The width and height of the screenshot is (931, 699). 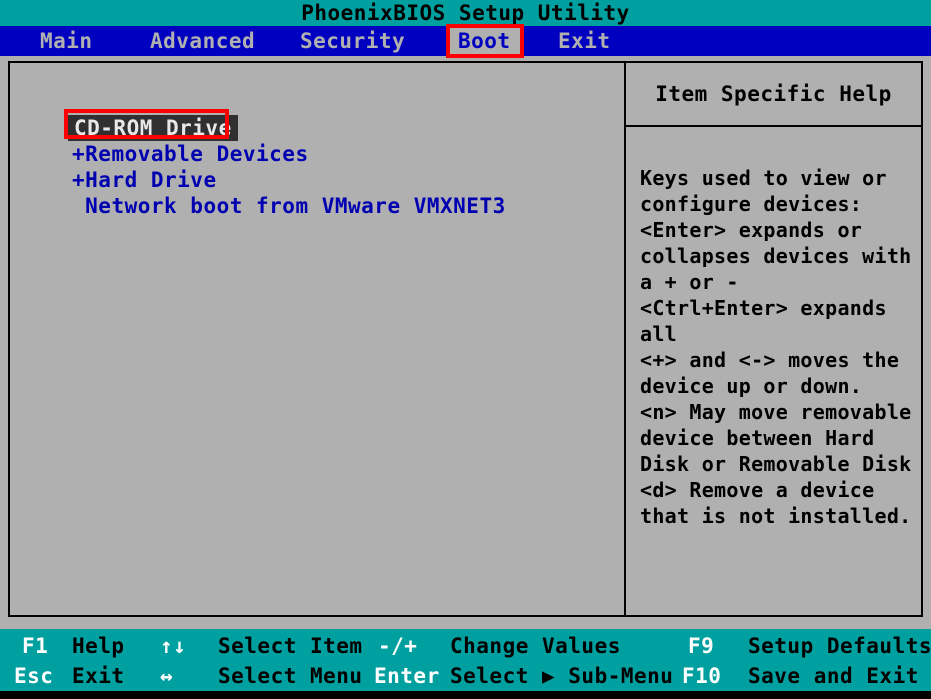 What do you see at coordinates (535, 646) in the screenshot?
I see `change-values-desc: Change Values` at bounding box center [535, 646].